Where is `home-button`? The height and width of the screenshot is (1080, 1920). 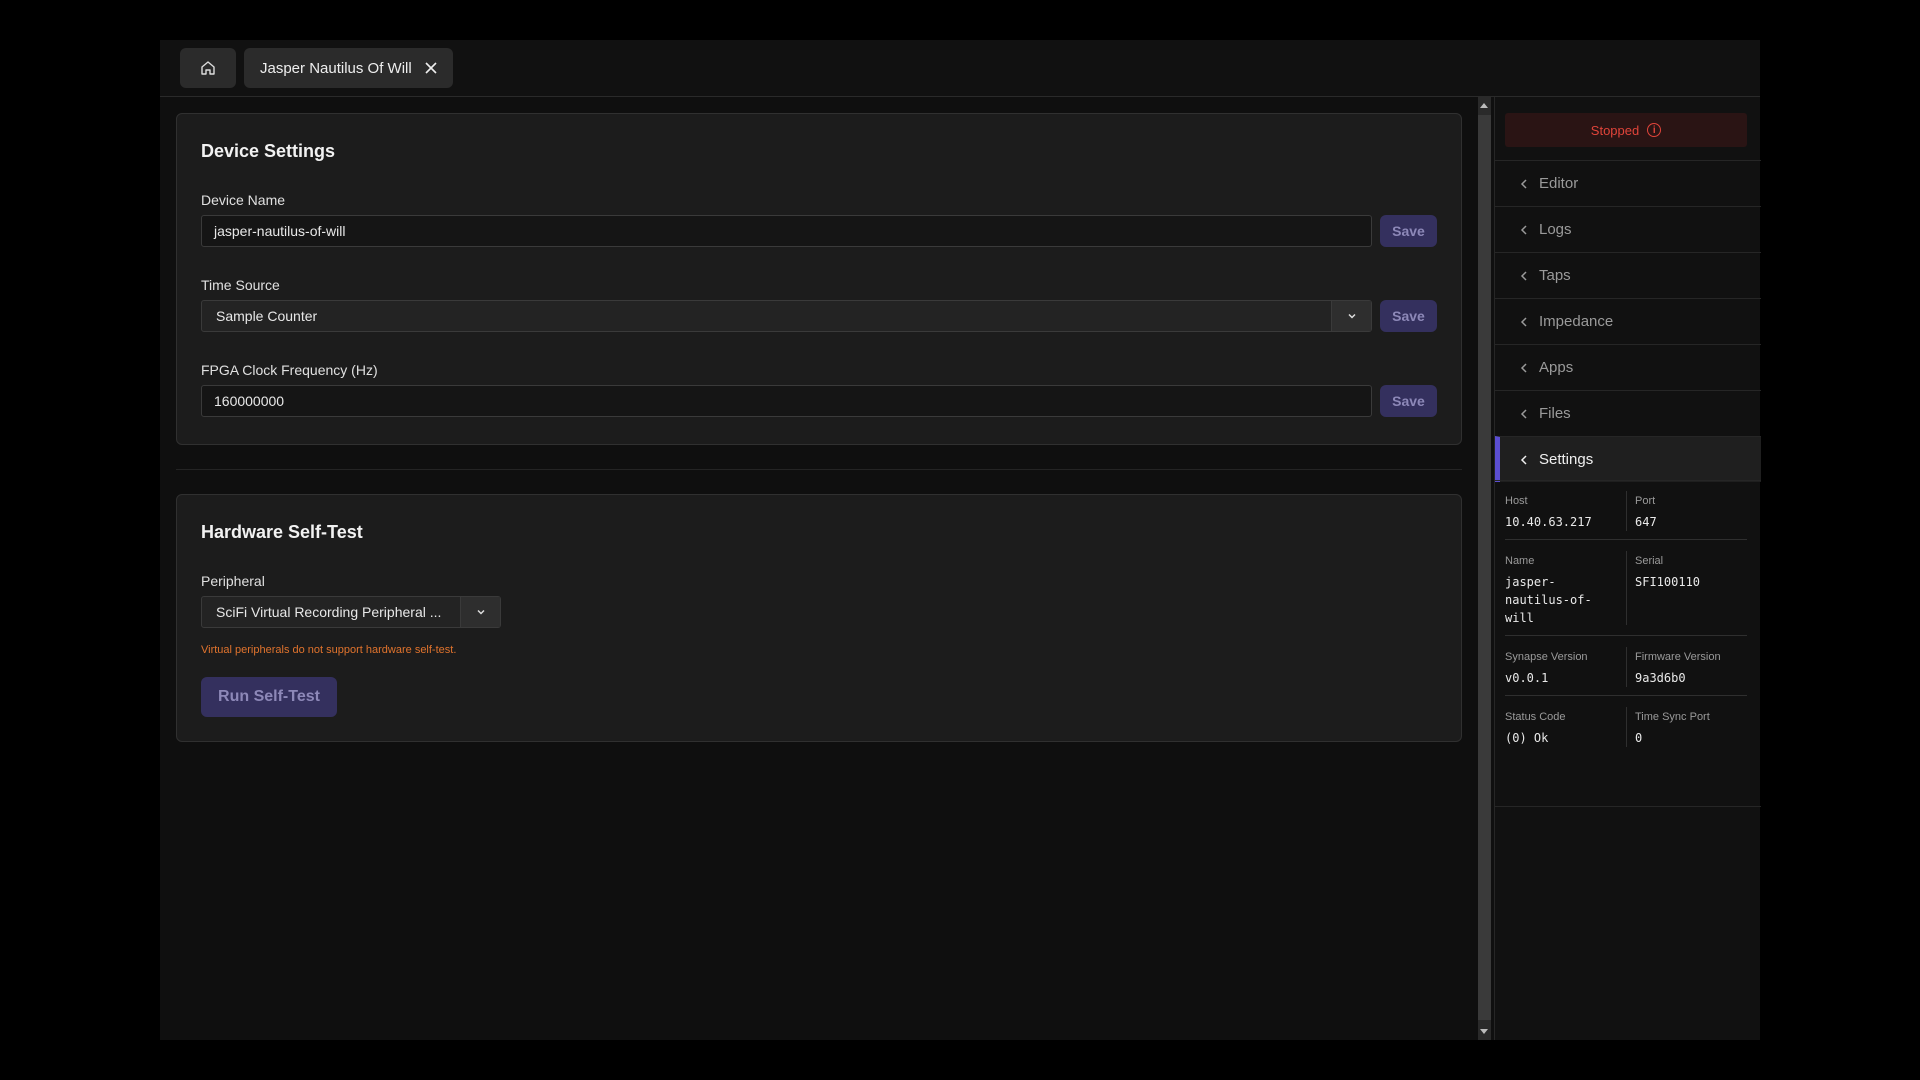
home-button is located at coordinates (208, 68).